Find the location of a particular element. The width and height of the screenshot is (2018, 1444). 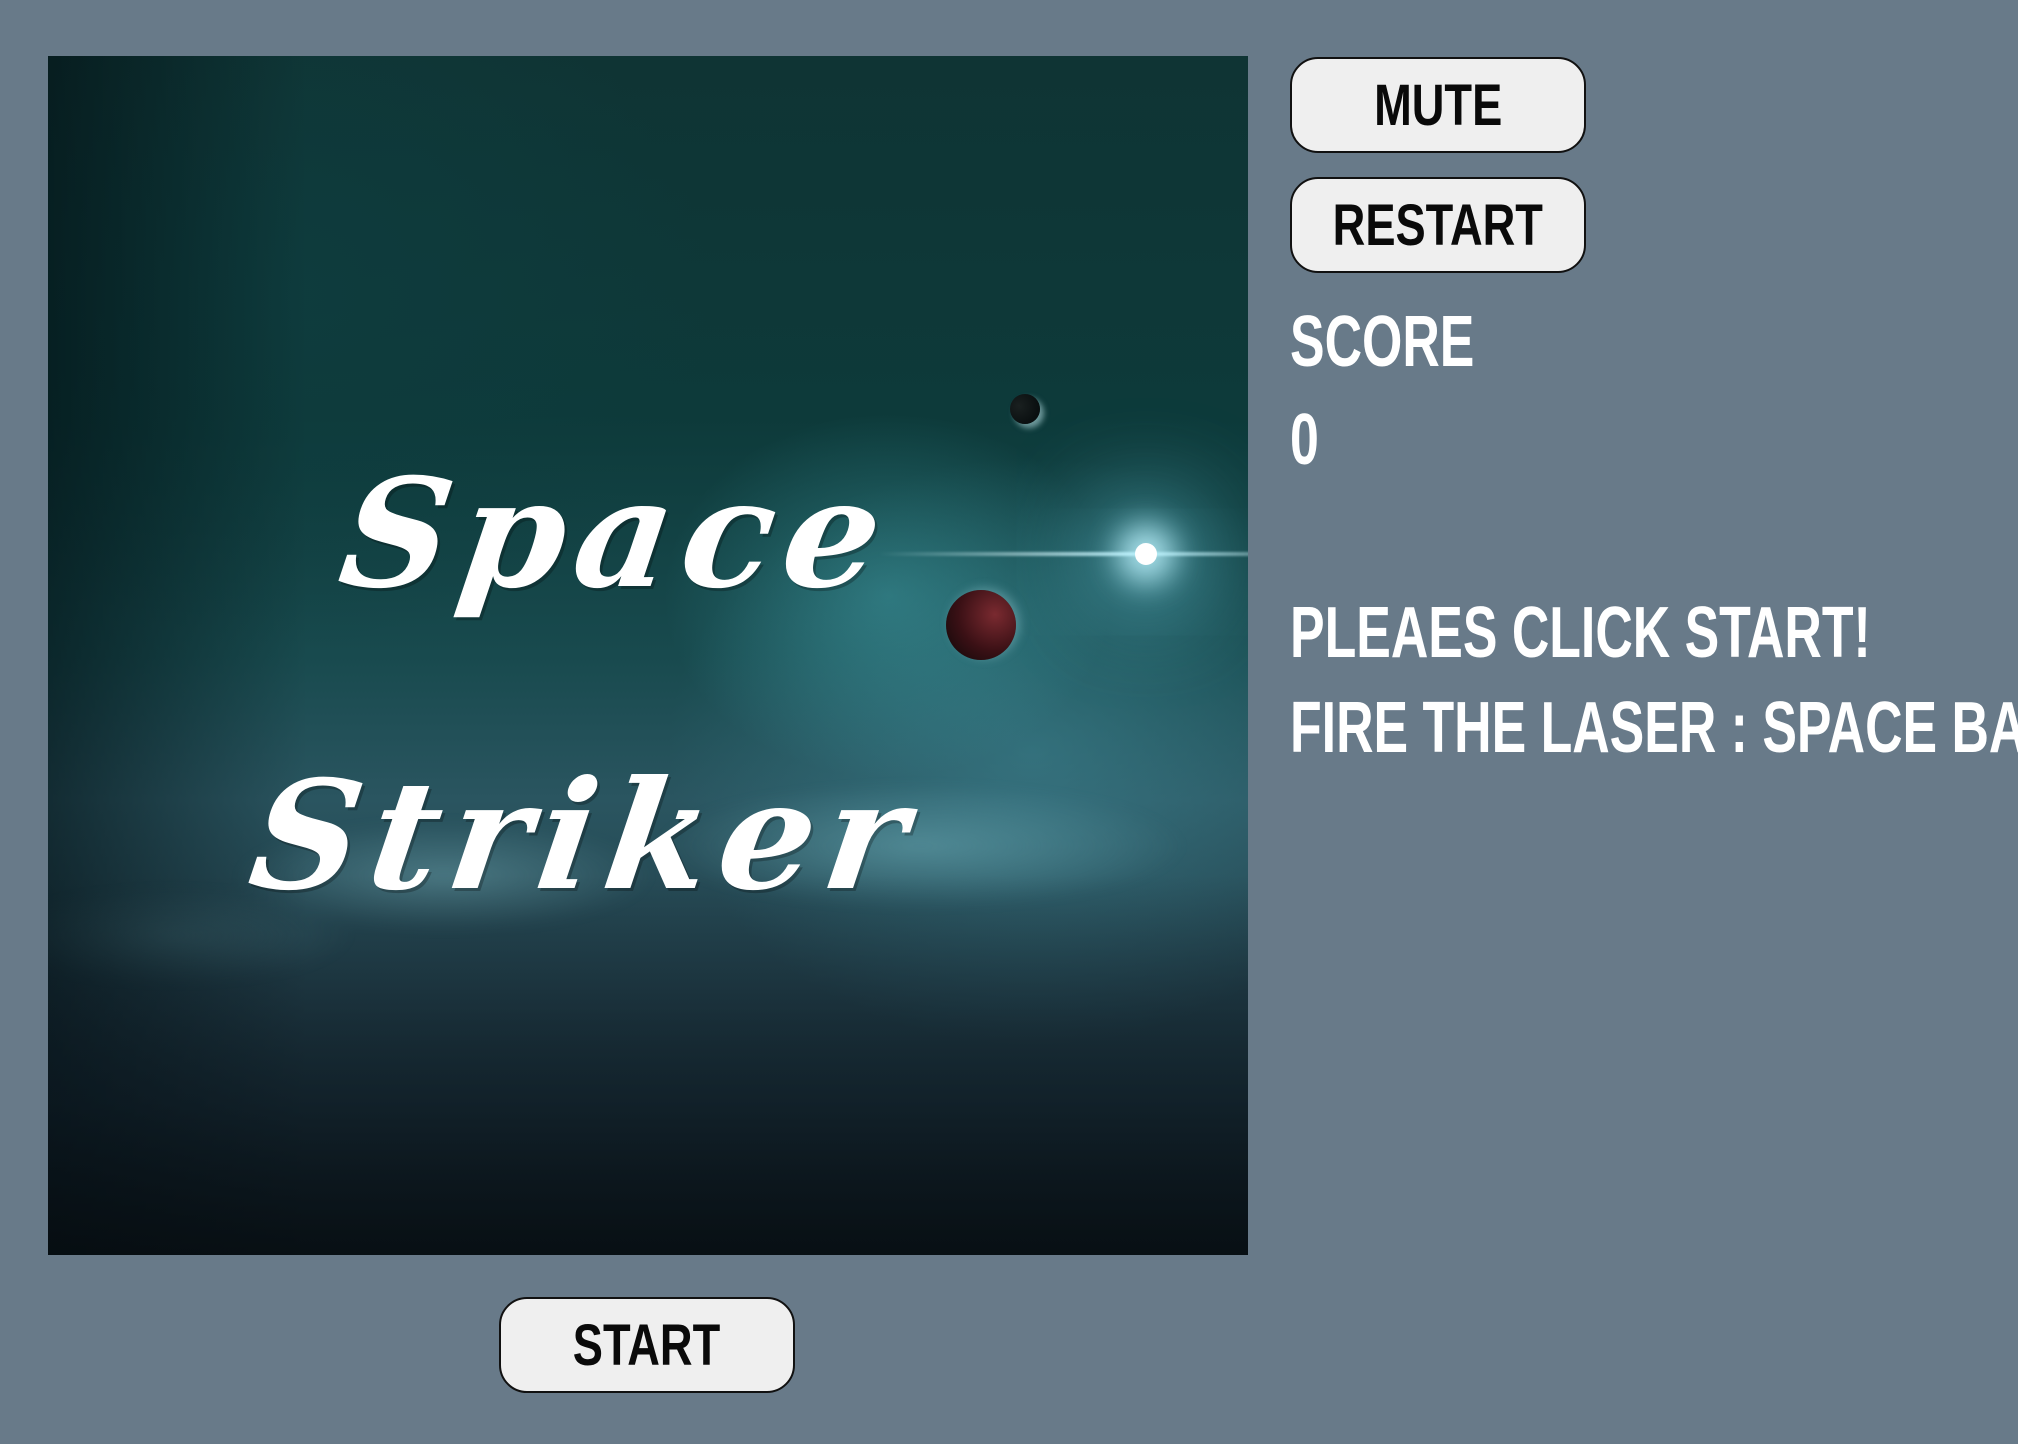

start-prompt: PLEAES CLICK START! is located at coordinates (1580, 633).